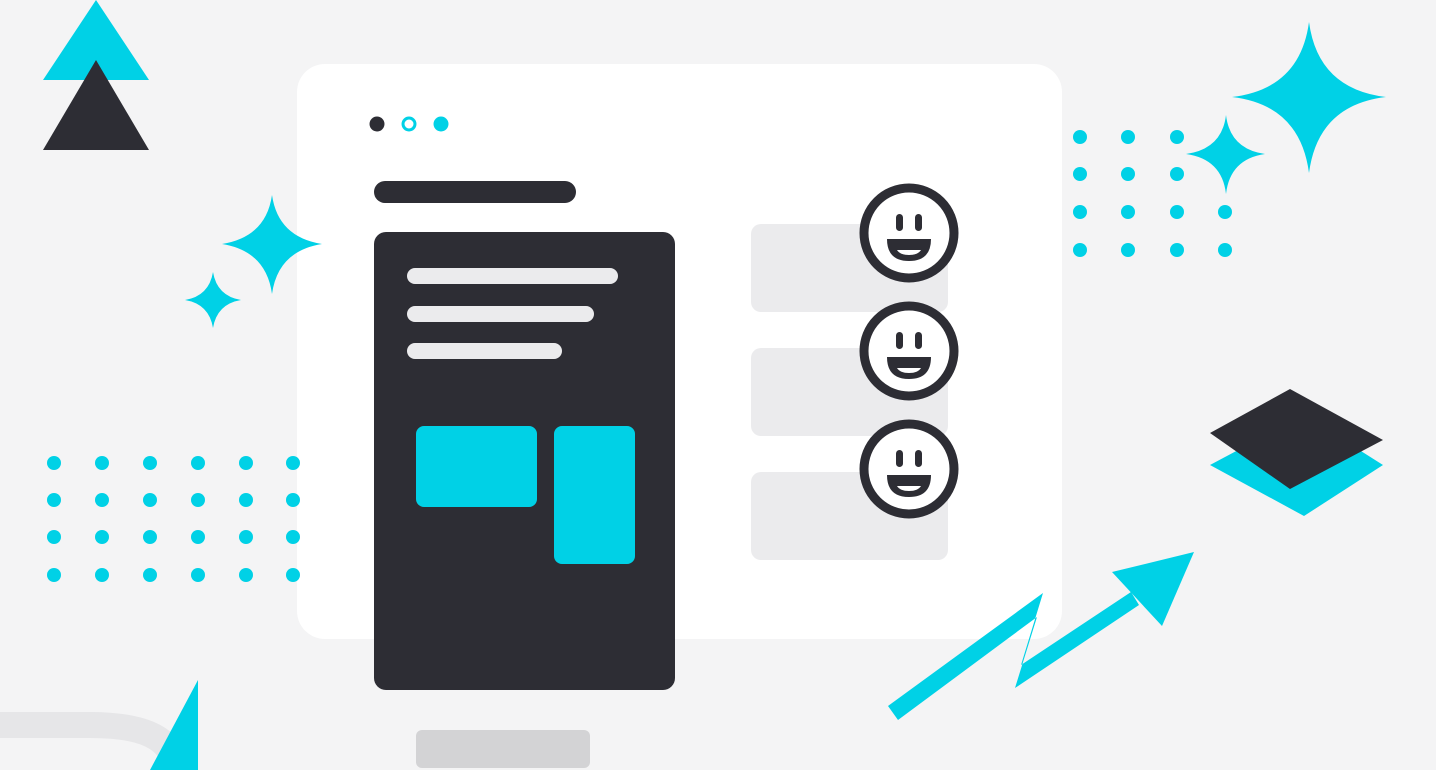 This screenshot has height=770, width=1436. What do you see at coordinates (1225, 154) in the screenshot?
I see `sparkle-icon-small-right` at bounding box center [1225, 154].